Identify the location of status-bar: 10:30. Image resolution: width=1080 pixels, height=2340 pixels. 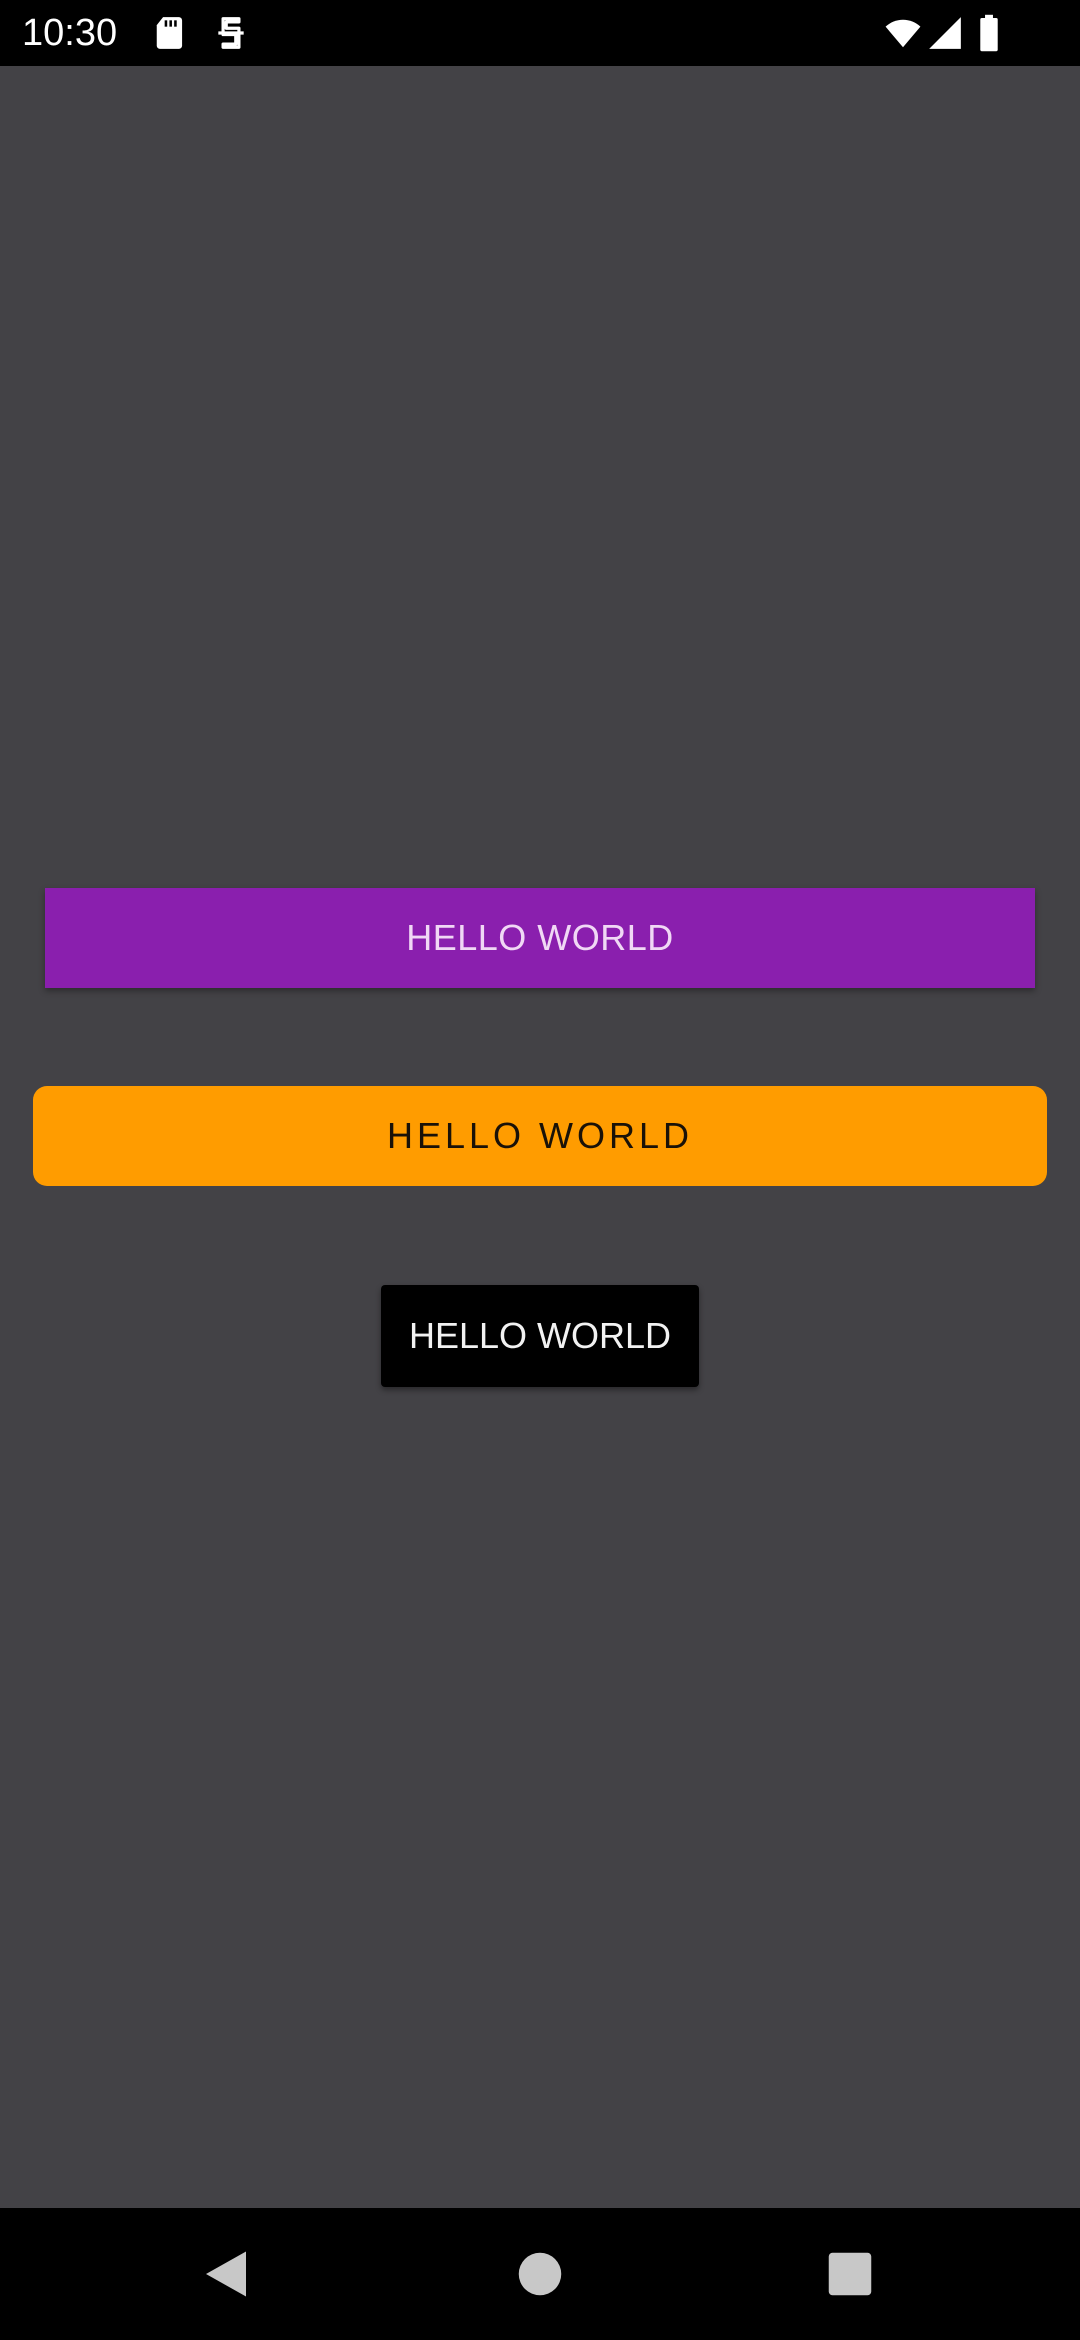
(540, 33).